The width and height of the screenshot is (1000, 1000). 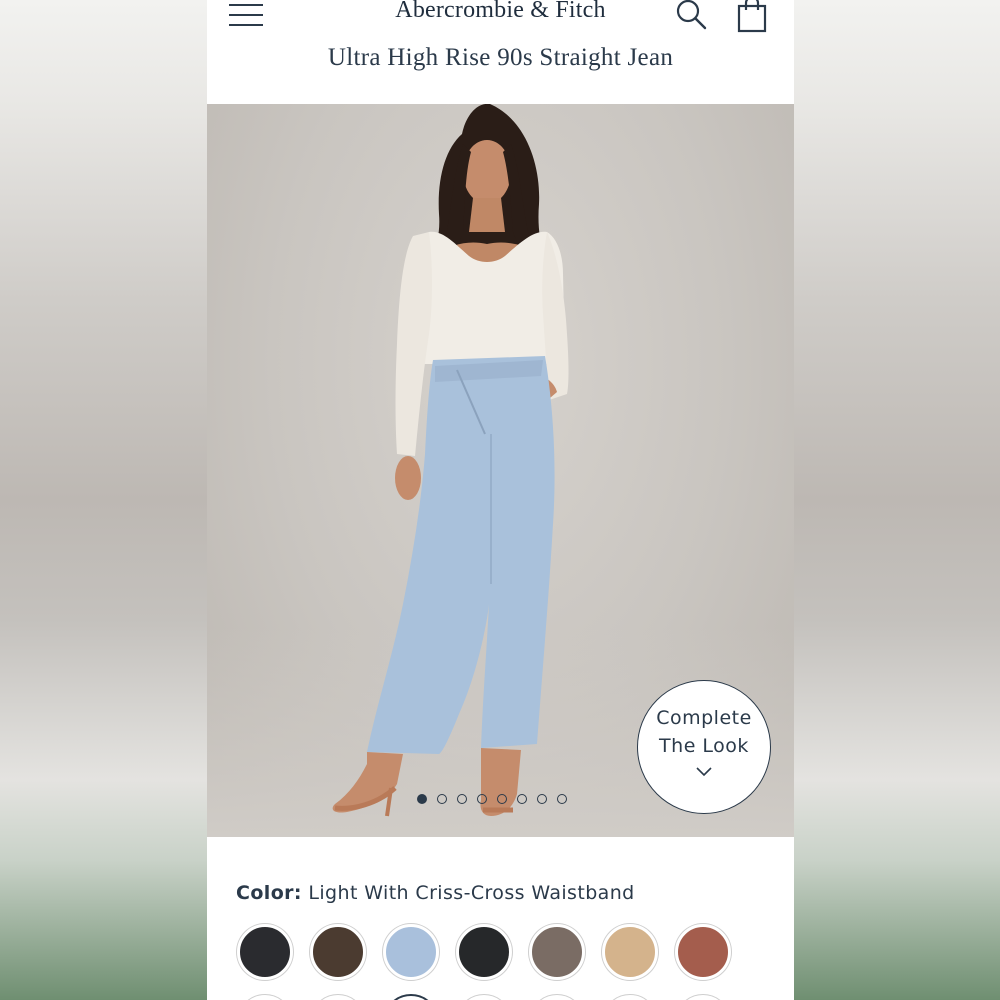 I want to click on color-swatches, so click(x=484, y=952).